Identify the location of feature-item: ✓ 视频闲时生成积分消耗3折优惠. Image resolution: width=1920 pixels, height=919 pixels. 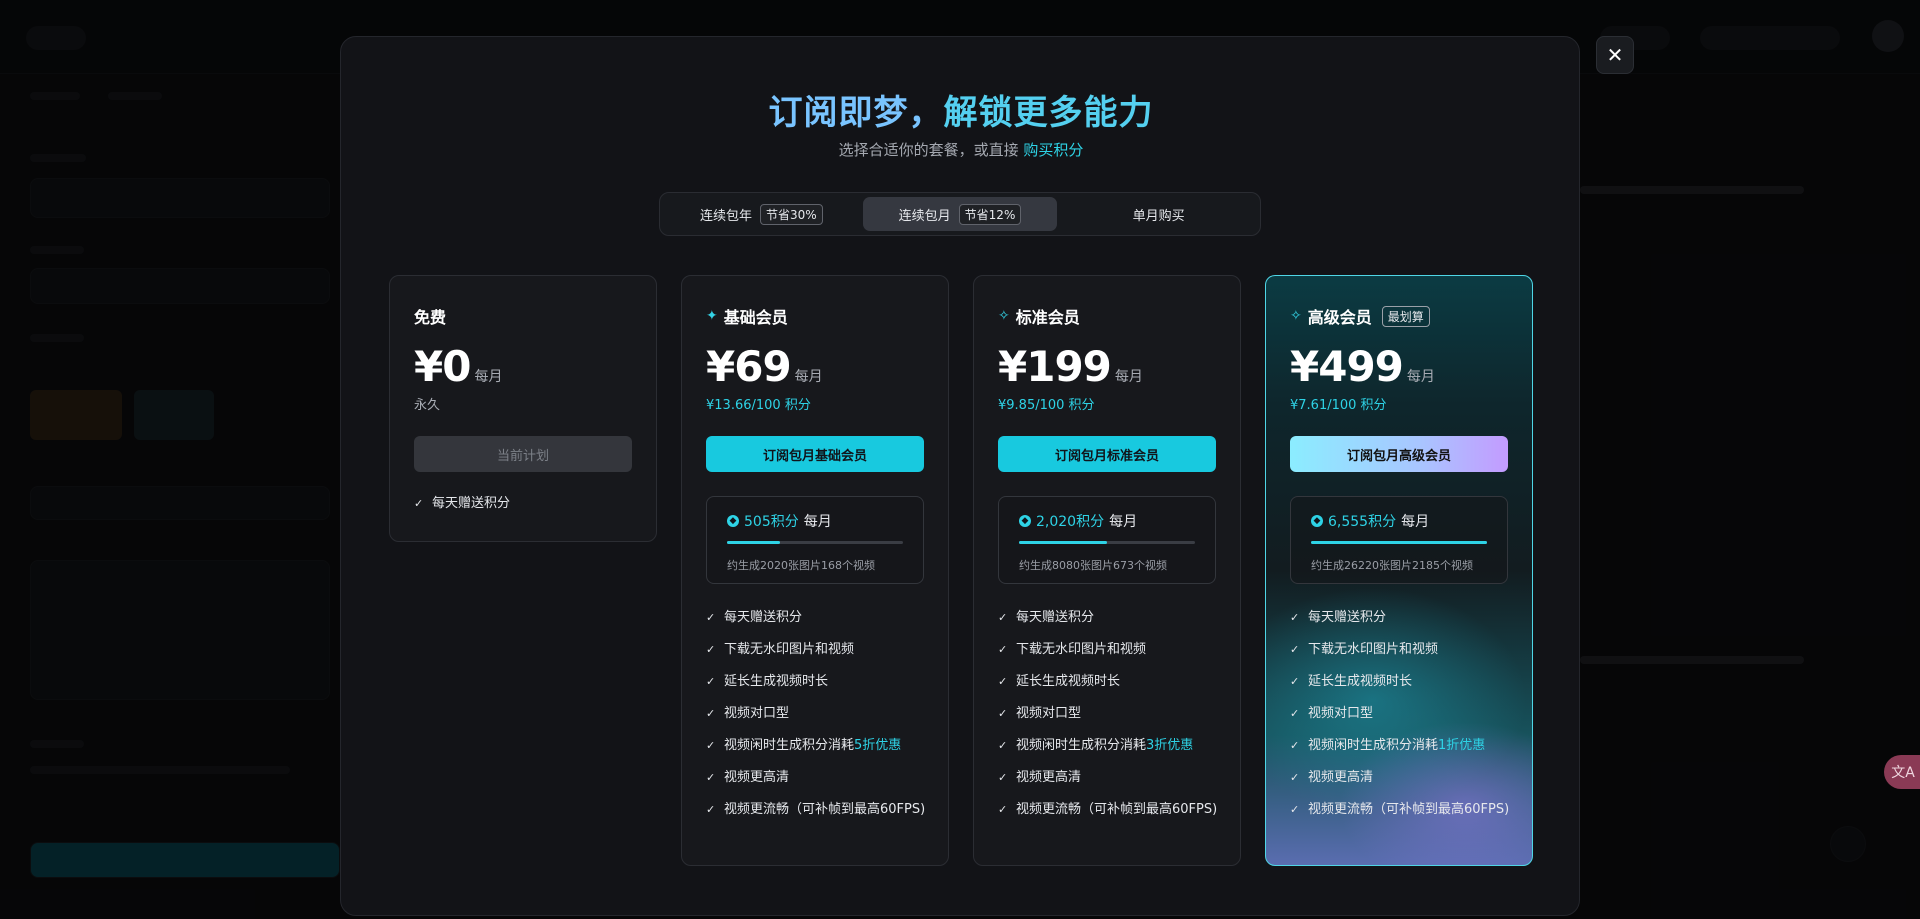
(1112, 746).